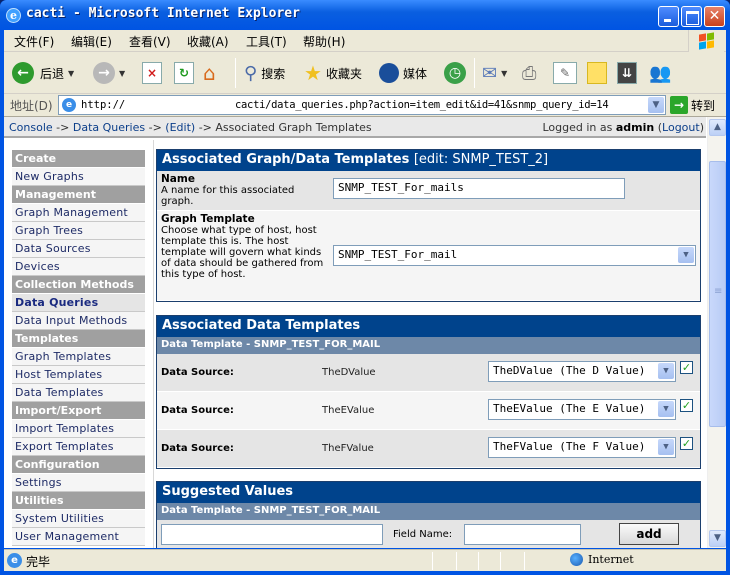  Describe the element at coordinates (78, 429) in the screenshot. I see `sidebar-item-import-templates: Import Templates` at that location.